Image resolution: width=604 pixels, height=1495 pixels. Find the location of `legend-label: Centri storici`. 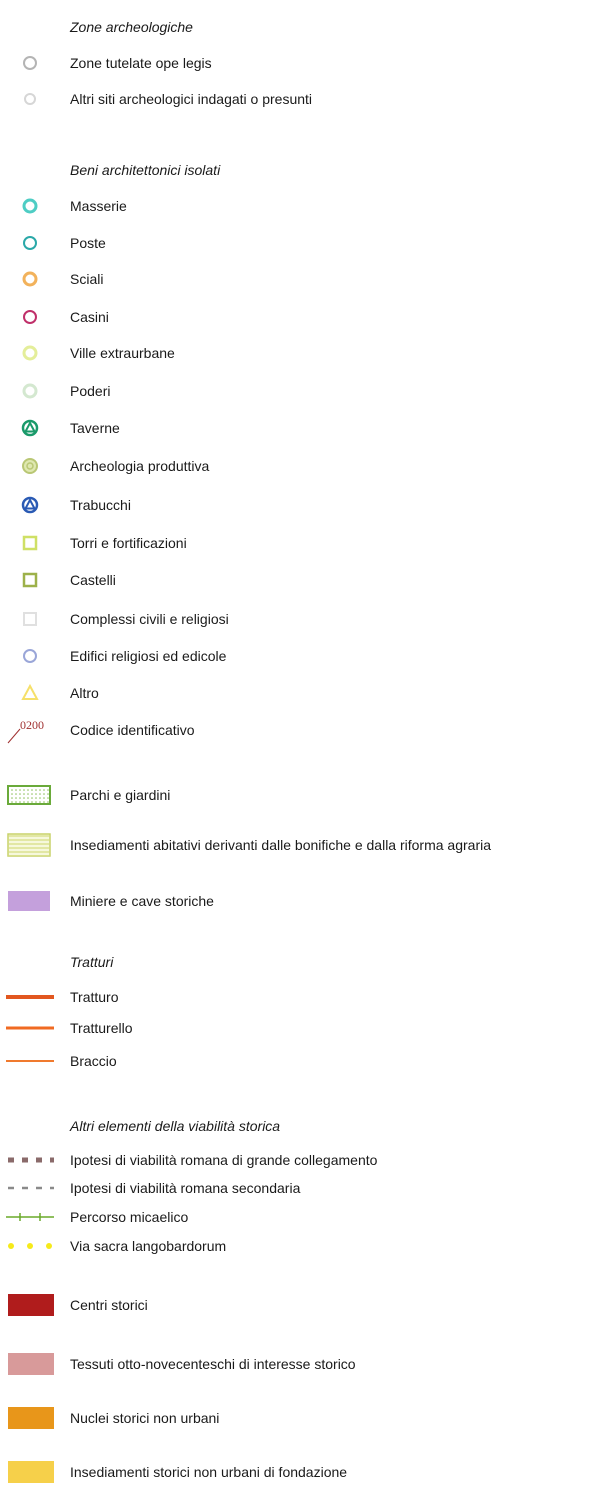

legend-label: Centri storici is located at coordinates (109, 1305).